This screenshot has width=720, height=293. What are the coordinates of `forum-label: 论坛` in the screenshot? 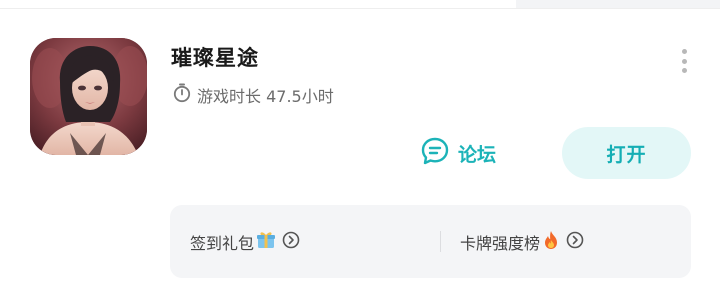 It's located at (477, 154).